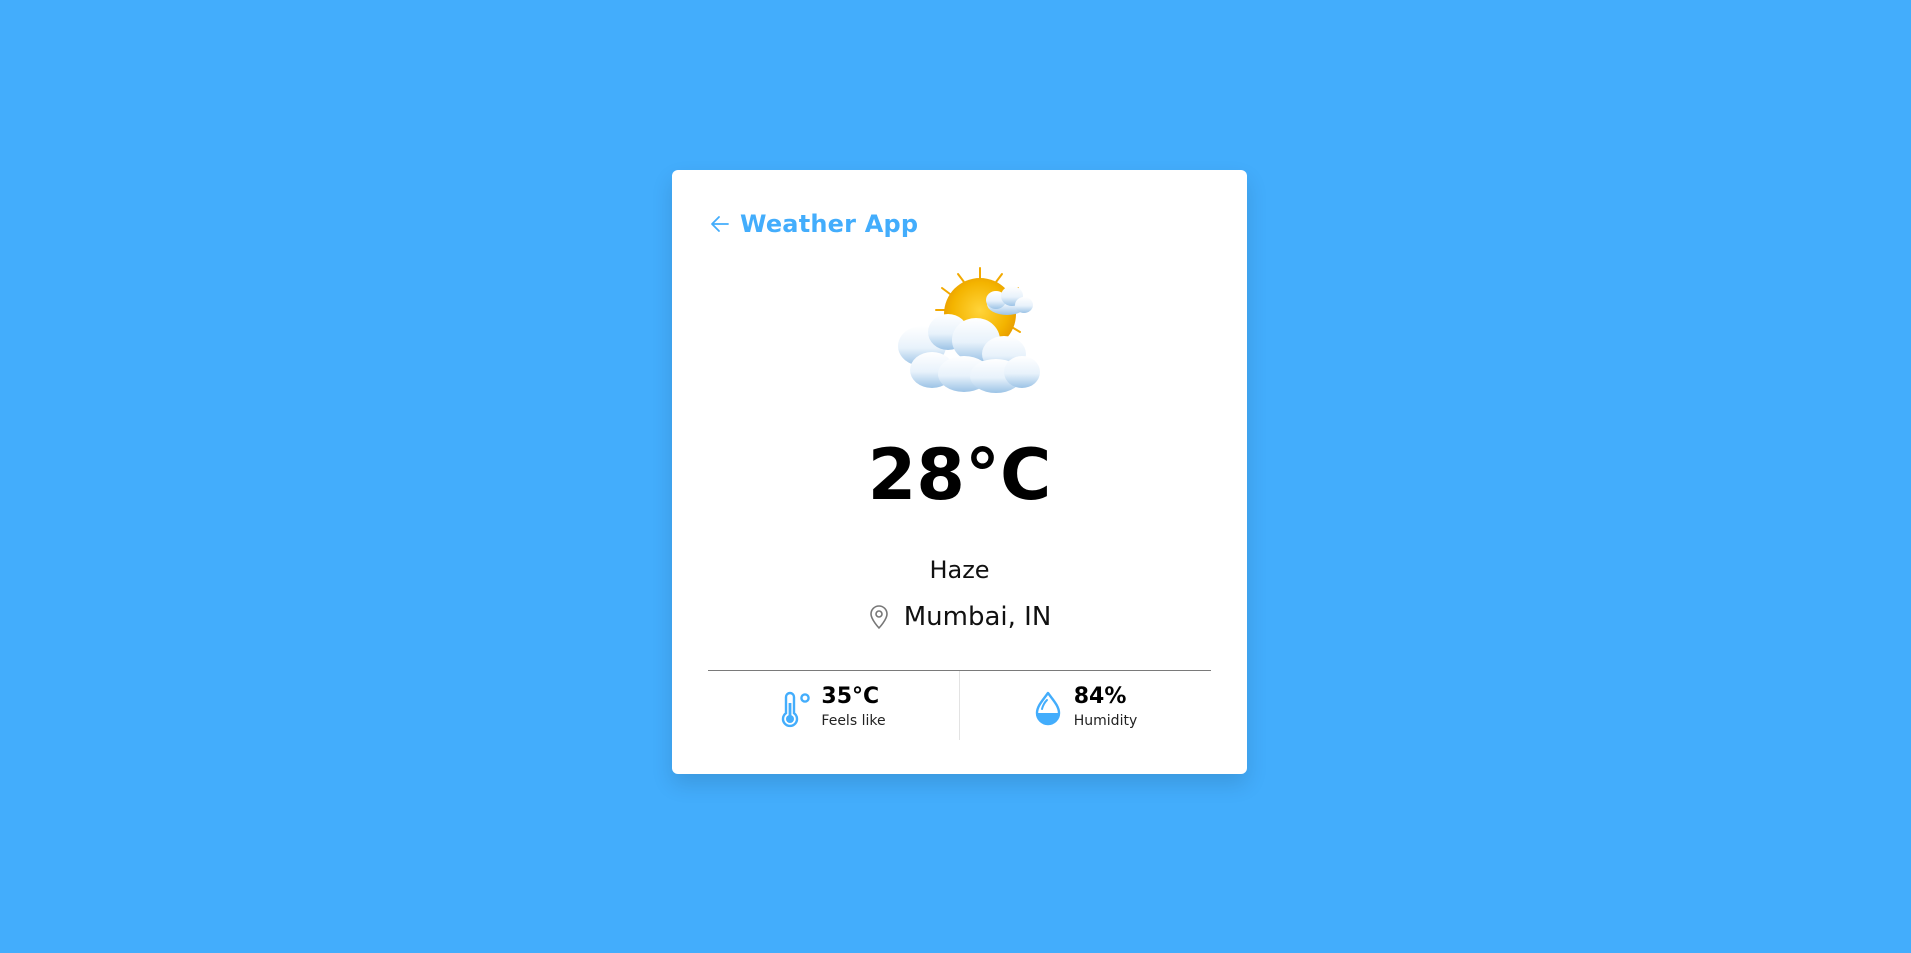 The height and width of the screenshot is (953, 1911). I want to click on humidity-stat: 84% Humidity, so click(1085, 705).